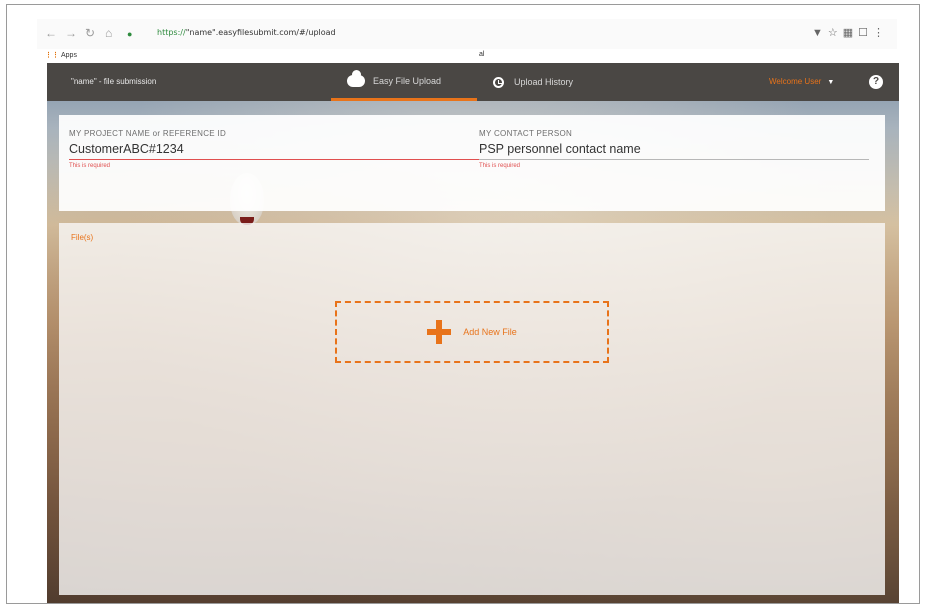 Image resolution: width=927 pixels, height=606 pixels. I want to click on contact-person-error: This is required, so click(500, 166).